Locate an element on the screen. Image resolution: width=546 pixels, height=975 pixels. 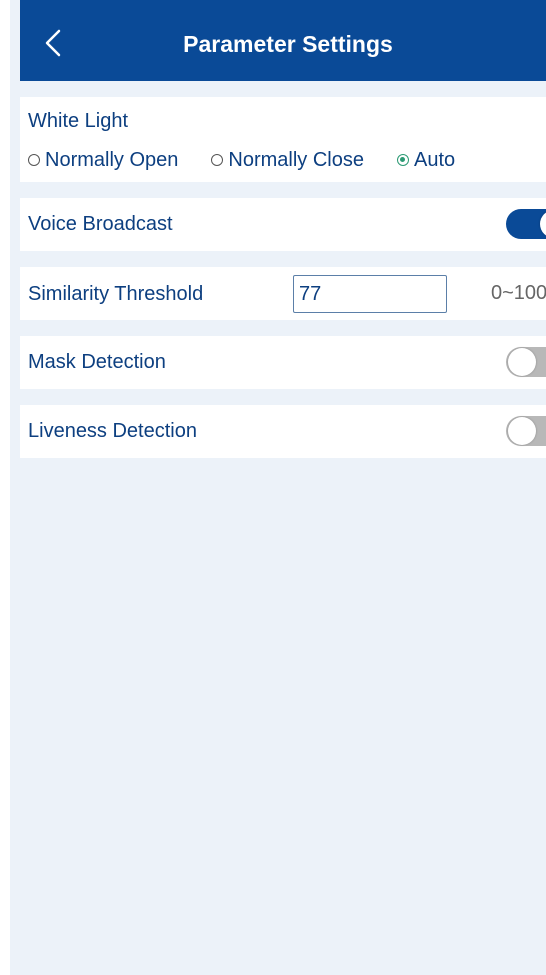
similarity-threshold-input is located at coordinates (370, 294).